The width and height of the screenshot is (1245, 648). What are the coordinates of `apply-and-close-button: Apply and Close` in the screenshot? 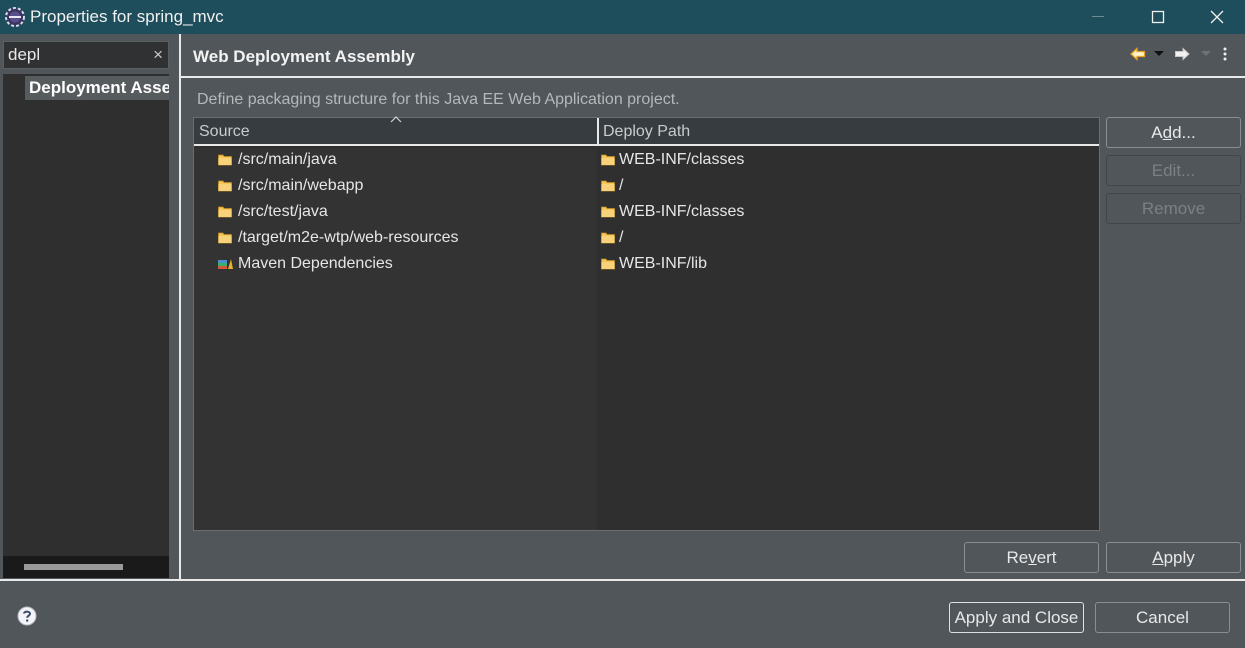 It's located at (1016, 617).